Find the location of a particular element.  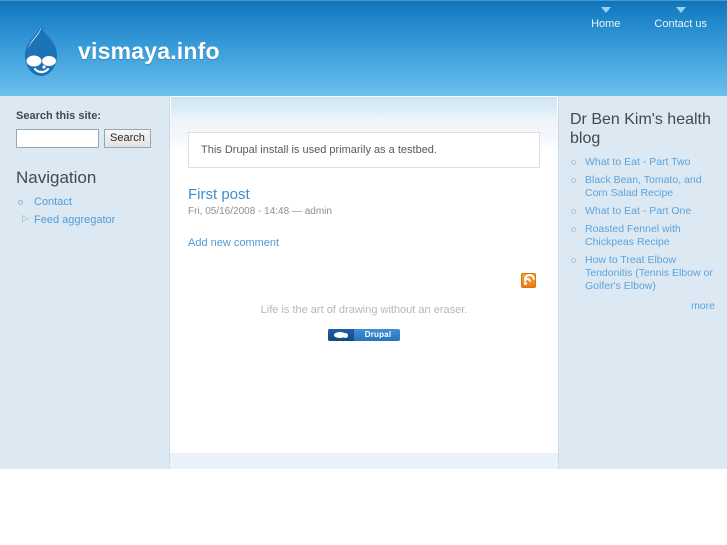

primary-navigation: Home Contact us is located at coordinates (649, 17).